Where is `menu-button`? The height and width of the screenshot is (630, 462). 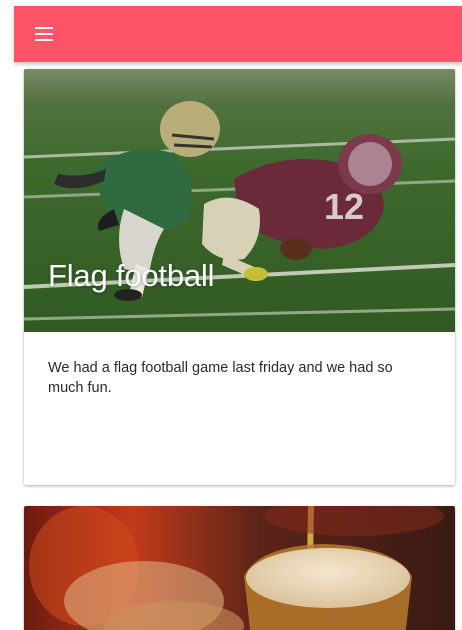
menu-button is located at coordinates (44, 34).